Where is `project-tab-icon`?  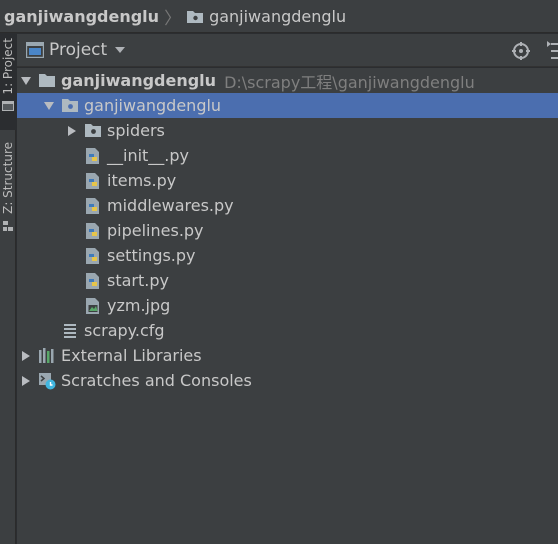 project-tab-icon is located at coordinates (8, 105).